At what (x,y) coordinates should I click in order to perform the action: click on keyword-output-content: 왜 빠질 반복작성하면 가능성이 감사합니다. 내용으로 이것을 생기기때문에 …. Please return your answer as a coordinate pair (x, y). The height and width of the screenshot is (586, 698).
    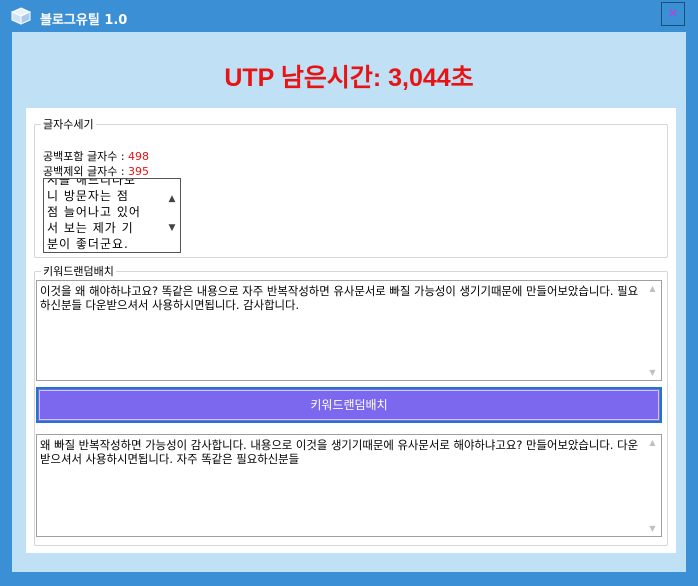
    Looking at the image, I should click on (339, 452).